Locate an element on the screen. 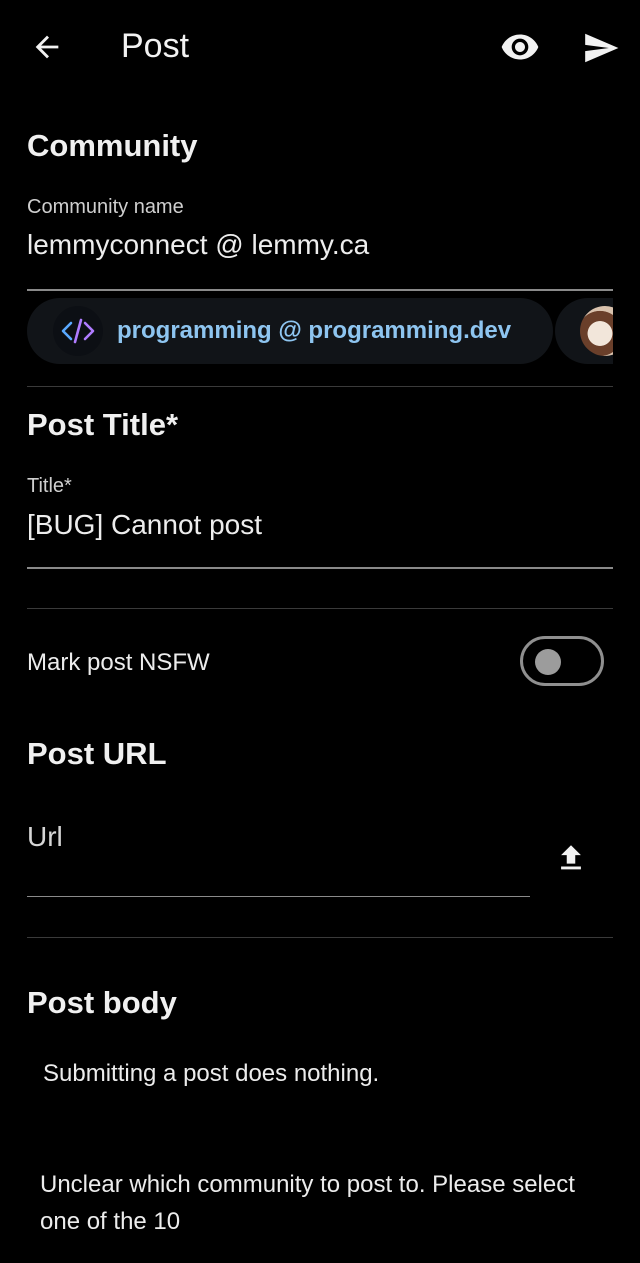 Image resolution: width=640 pixels, height=1263 pixels. post-body-section-title: Post body is located at coordinates (102, 1002).